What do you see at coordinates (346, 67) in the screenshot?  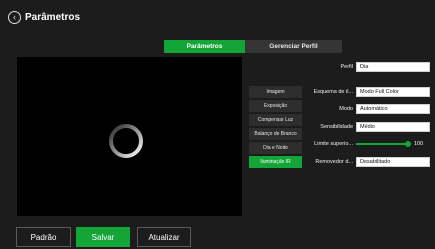 I see `perfil-label: Perfil` at bounding box center [346, 67].